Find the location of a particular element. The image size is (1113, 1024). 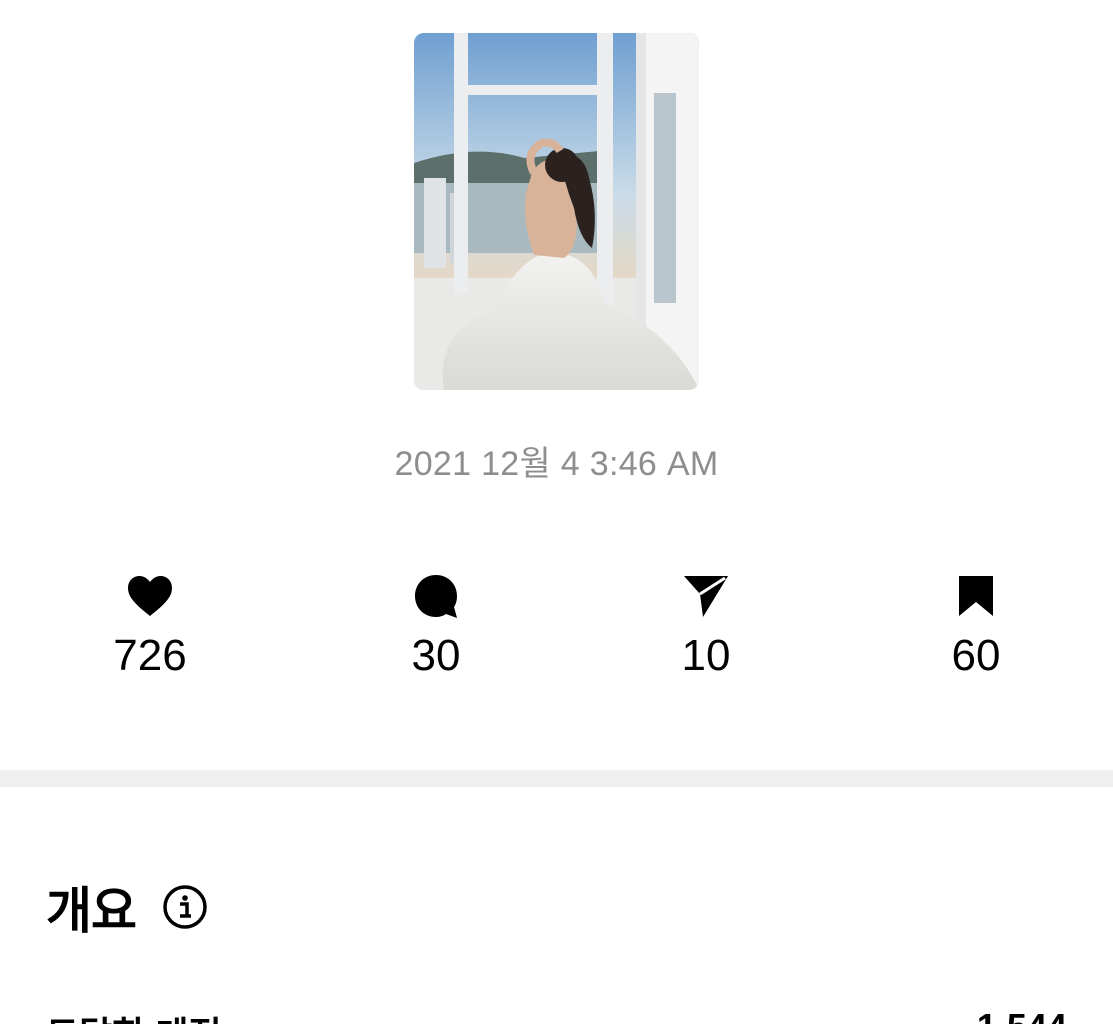

post-thumbnail is located at coordinates (556, 211).